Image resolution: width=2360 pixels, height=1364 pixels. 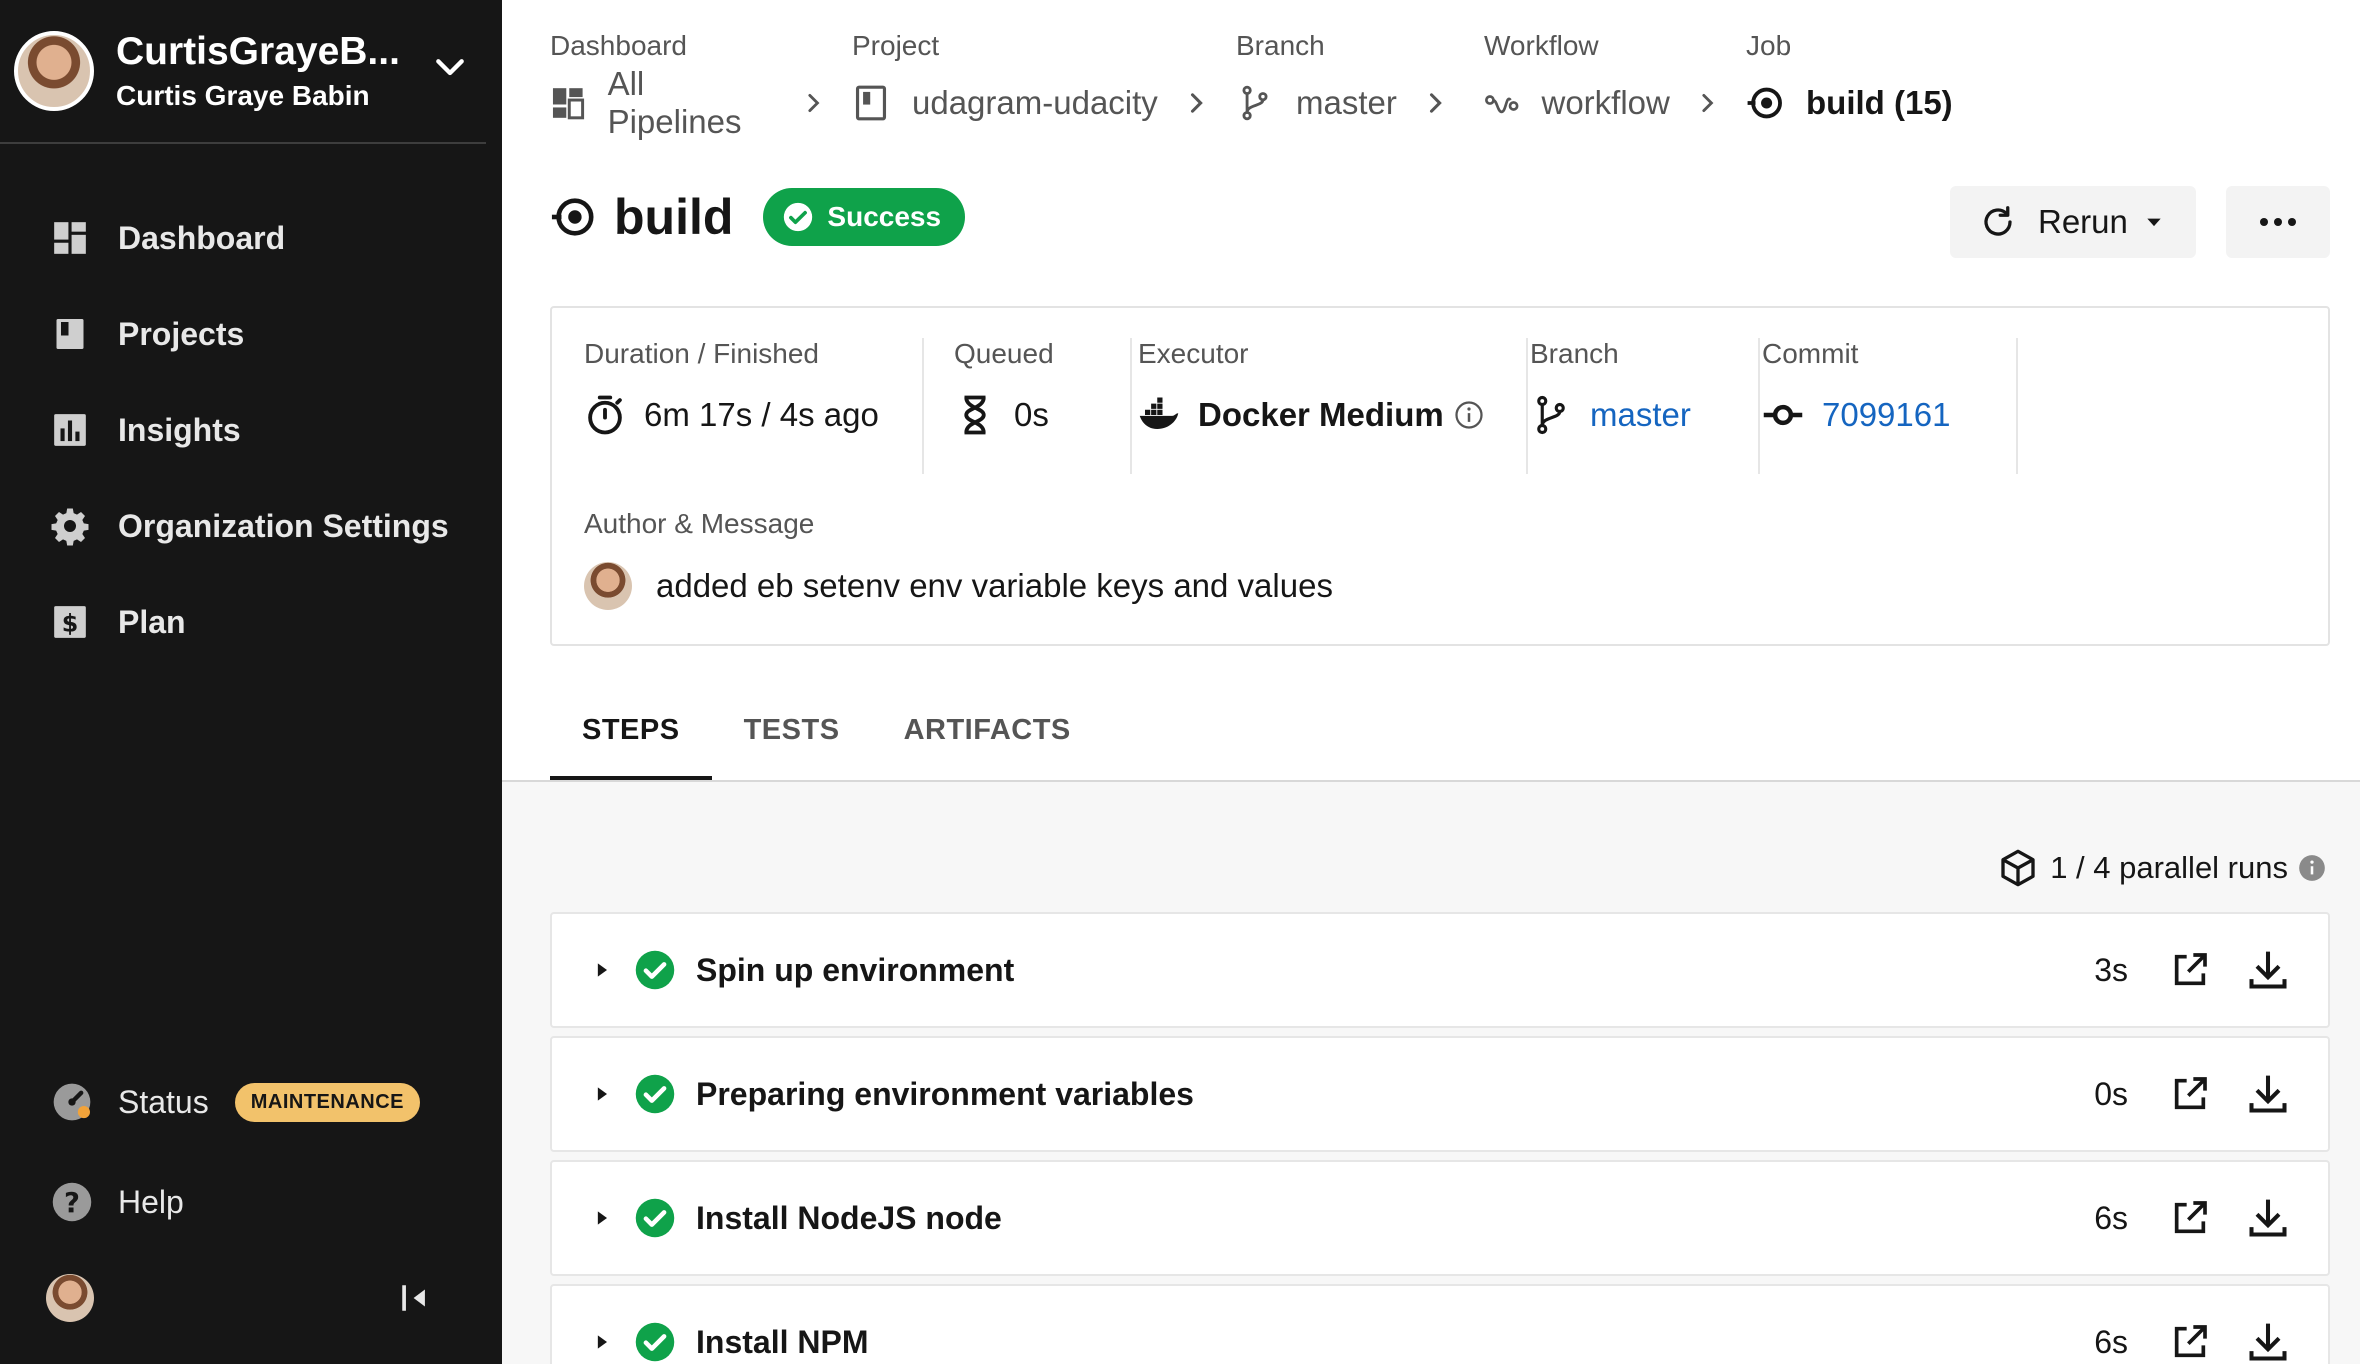 I want to click on step-name: Install NodeJS node, so click(x=849, y=1217).